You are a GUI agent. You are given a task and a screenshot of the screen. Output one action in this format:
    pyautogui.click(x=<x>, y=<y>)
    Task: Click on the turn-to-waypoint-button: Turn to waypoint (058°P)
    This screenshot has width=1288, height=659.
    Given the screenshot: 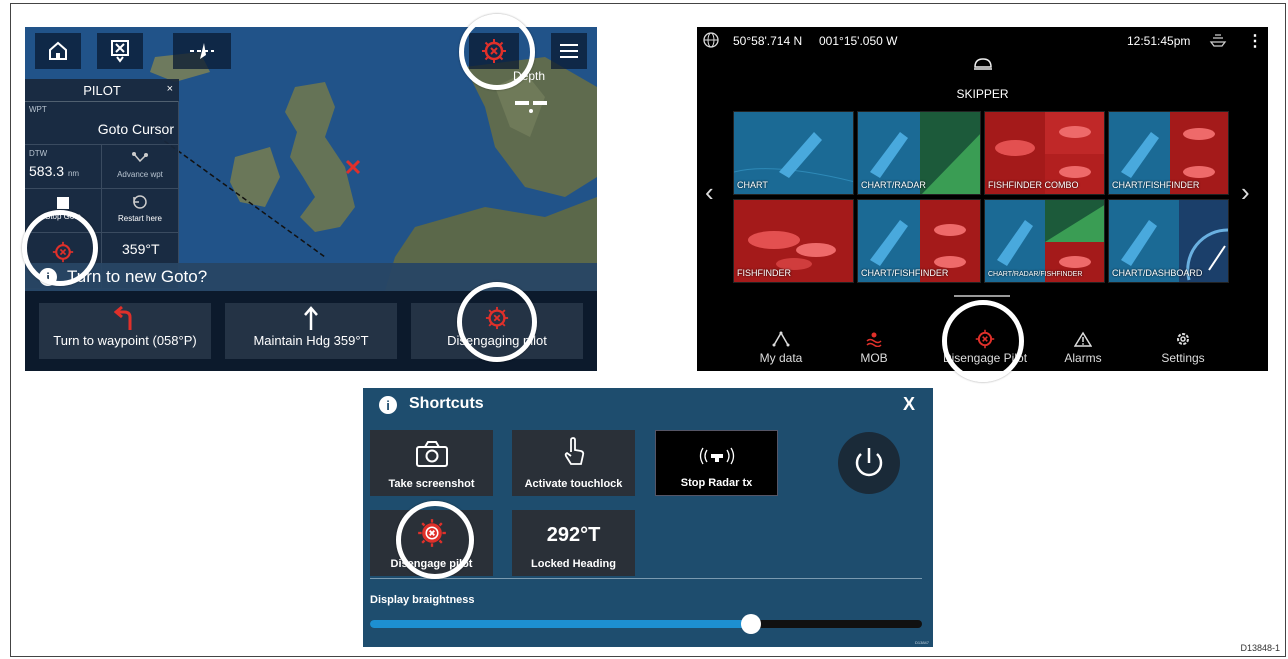 What is the action you would take?
    pyautogui.click(x=125, y=331)
    